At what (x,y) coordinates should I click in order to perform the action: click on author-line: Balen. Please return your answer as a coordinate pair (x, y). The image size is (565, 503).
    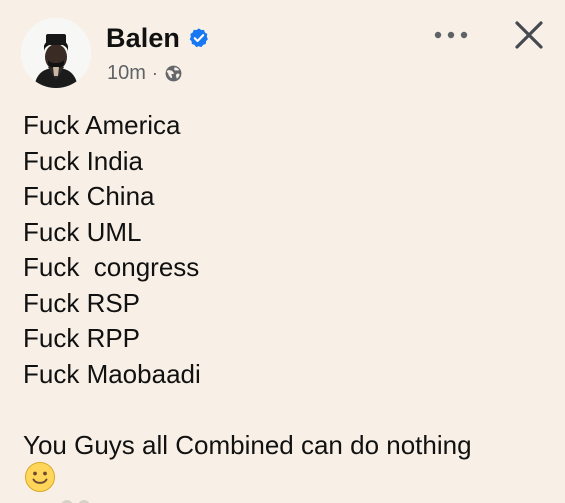
    Looking at the image, I should click on (158, 38).